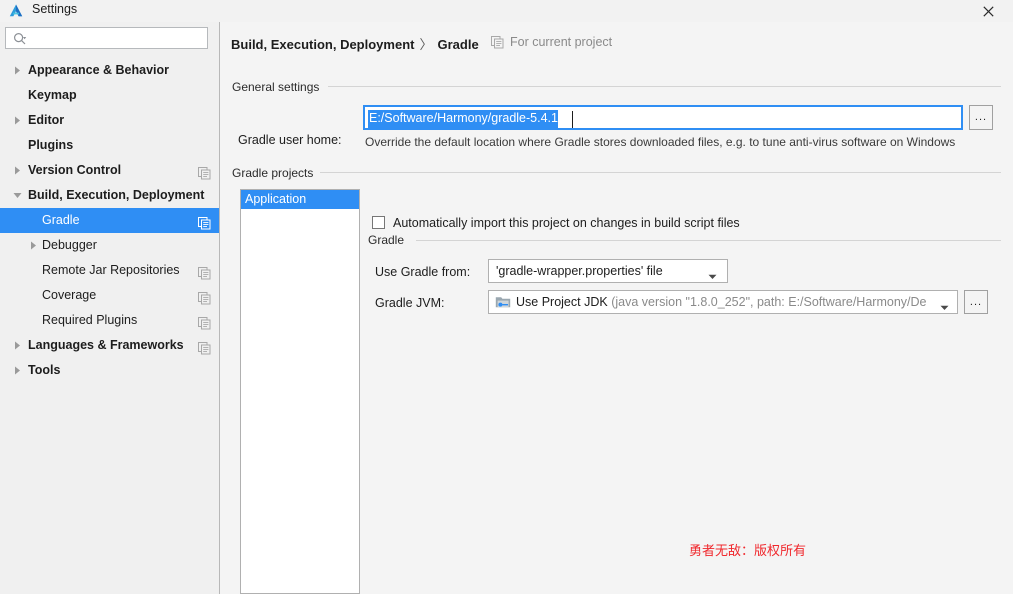  What do you see at coordinates (561, 42) in the screenshot?
I see `for-current-project-label: For current project` at bounding box center [561, 42].